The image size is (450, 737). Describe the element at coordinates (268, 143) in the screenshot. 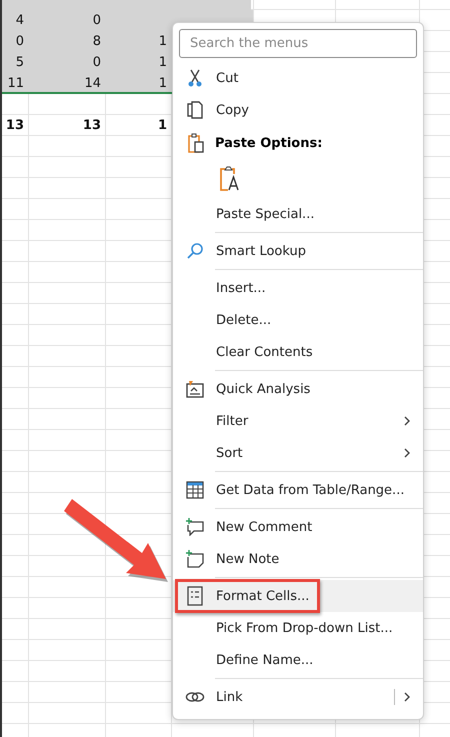

I see `section-header: Paste Options:` at that location.